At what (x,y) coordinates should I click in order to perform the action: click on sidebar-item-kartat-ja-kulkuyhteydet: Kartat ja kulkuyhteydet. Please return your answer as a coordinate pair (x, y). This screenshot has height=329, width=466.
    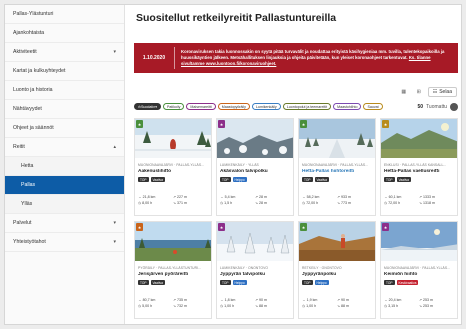
    Looking at the image, I should click on (64, 71).